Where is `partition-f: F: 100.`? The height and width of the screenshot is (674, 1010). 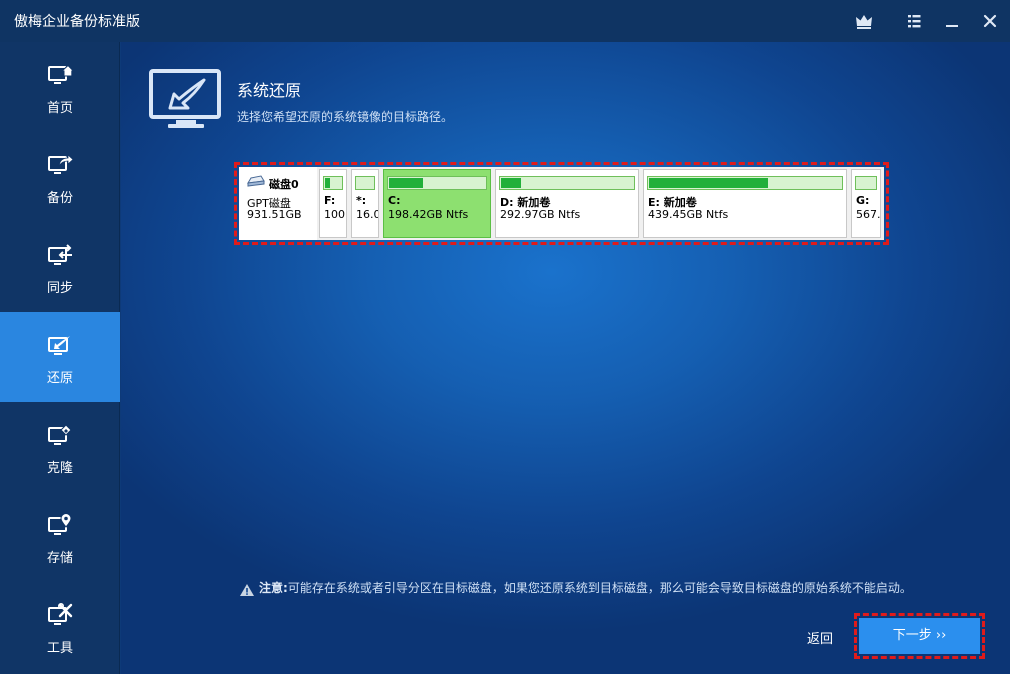
partition-f: F: 100. is located at coordinates (333, 203).